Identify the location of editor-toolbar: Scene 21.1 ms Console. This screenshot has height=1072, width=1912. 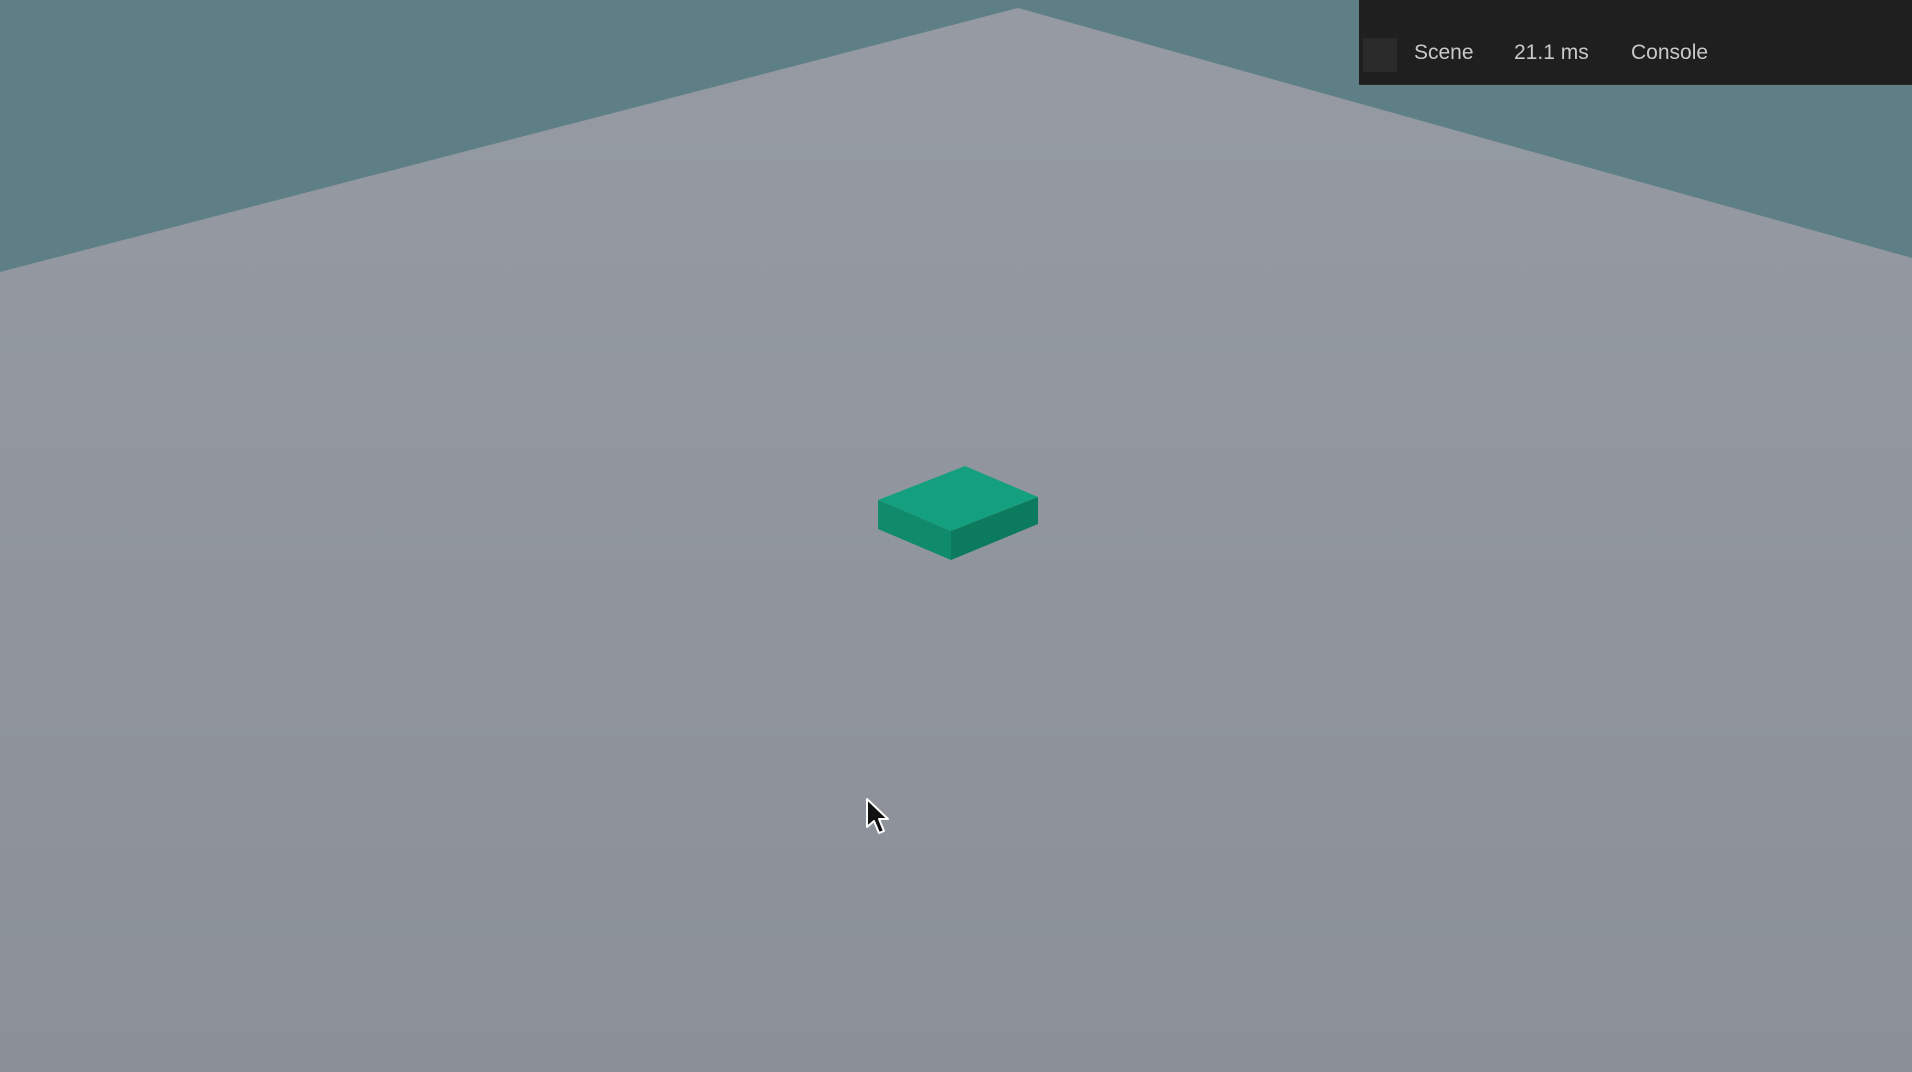
(1635, 42).